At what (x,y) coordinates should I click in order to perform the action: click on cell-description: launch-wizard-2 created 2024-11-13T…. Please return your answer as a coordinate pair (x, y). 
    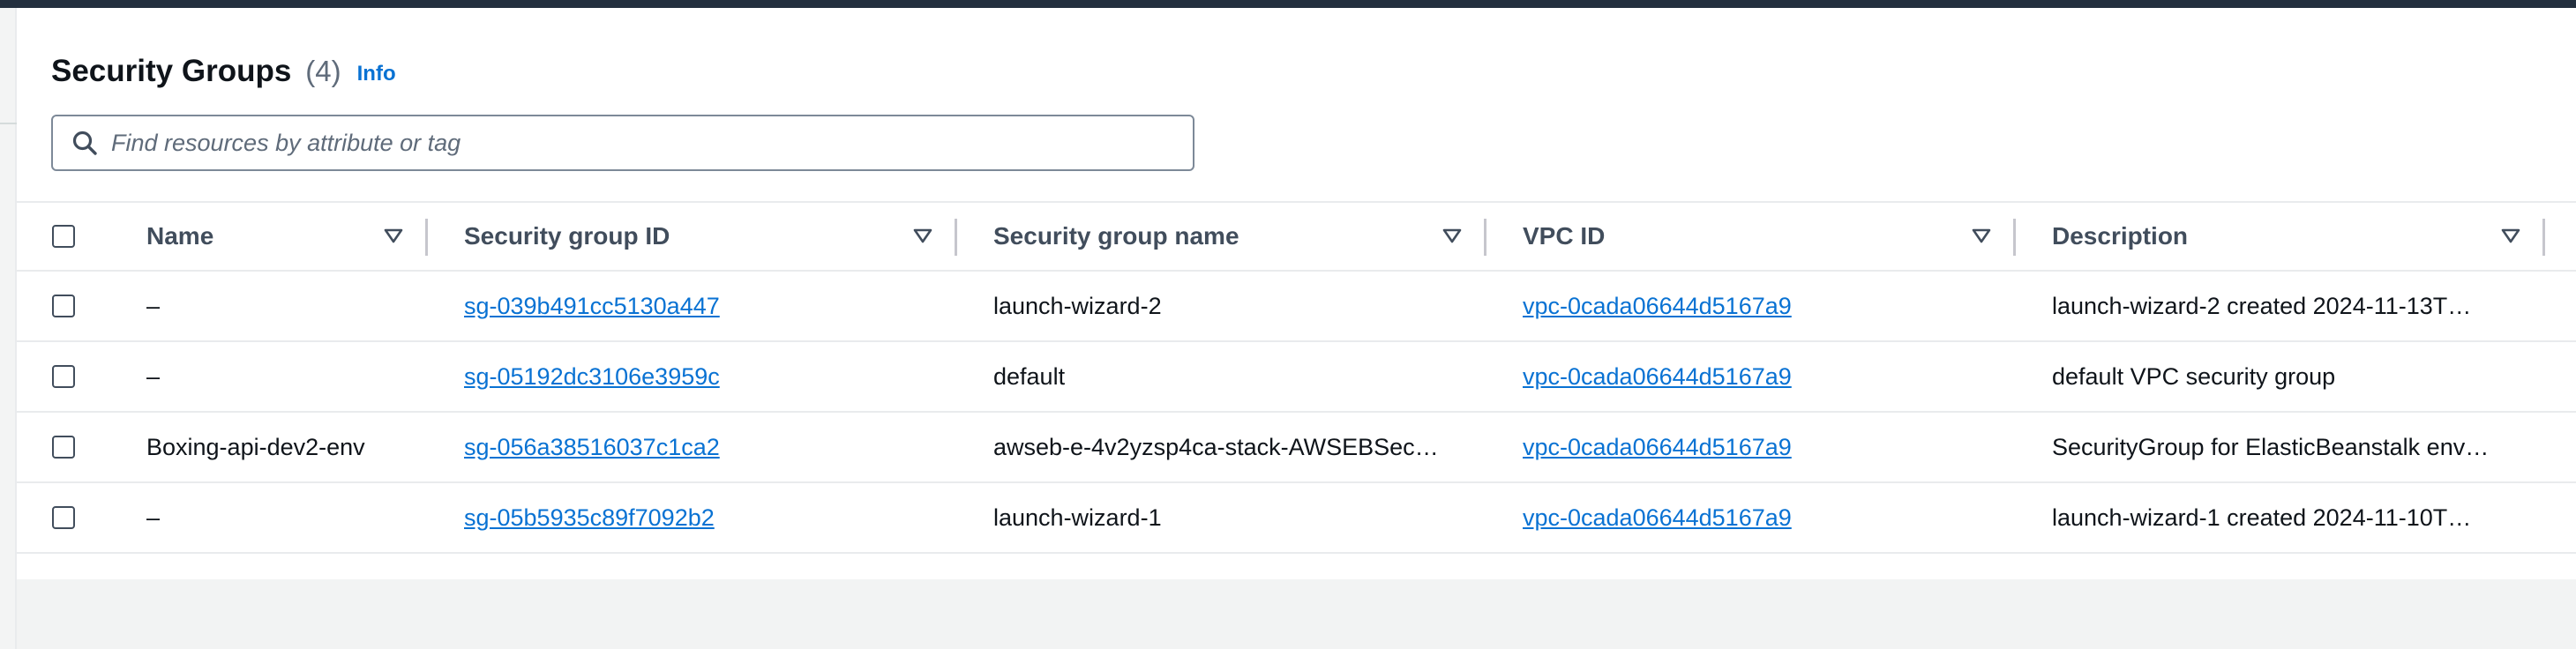
    Looking at the image, I should click on (2262, 305).